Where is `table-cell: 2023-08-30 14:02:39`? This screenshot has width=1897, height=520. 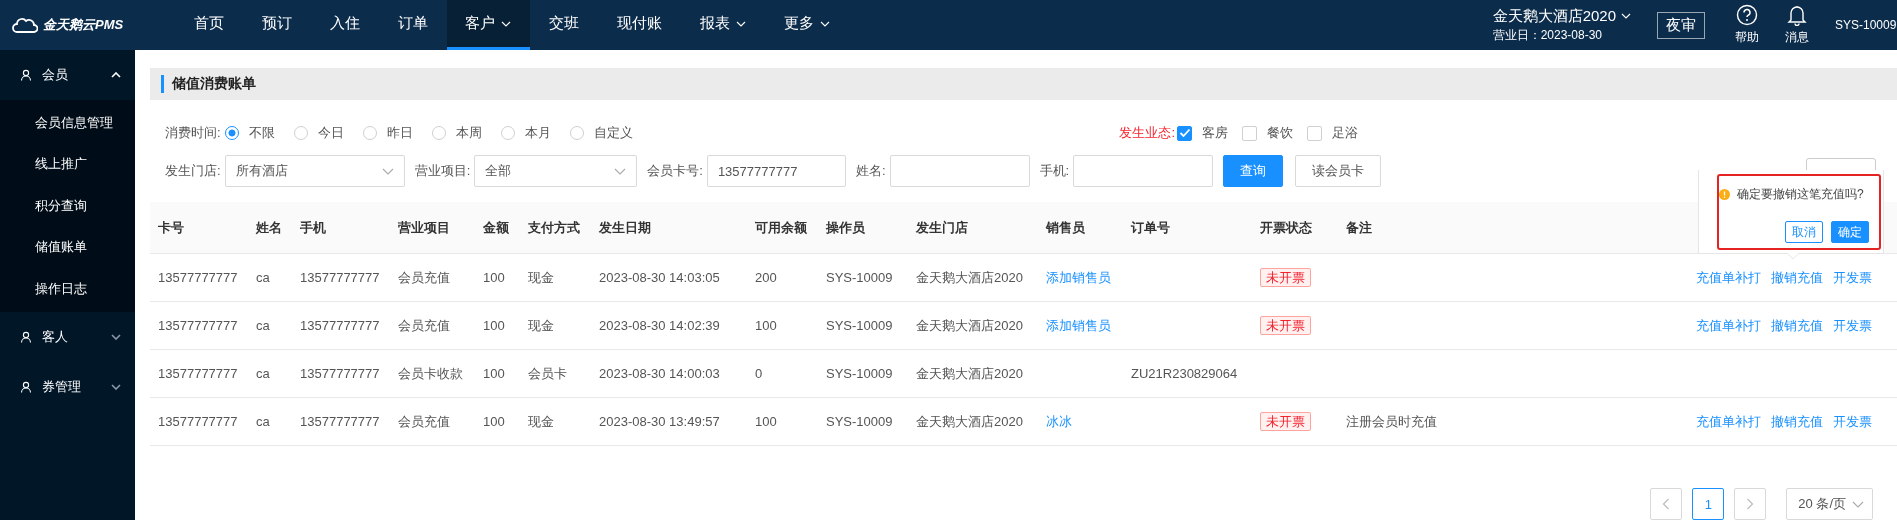 table-cell: 2023-08-30 14:02:39 is located at coordinates (659, 325).